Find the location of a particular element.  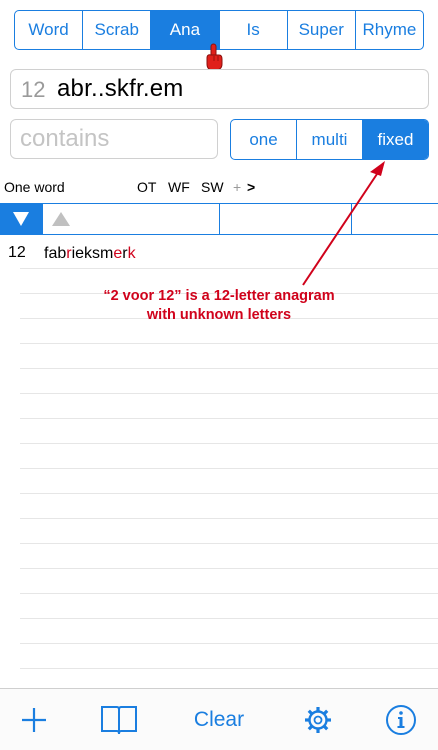

annotation-line-1: “2 voor 12” is a 12-letter anagram is located at coordinates (219, 296).